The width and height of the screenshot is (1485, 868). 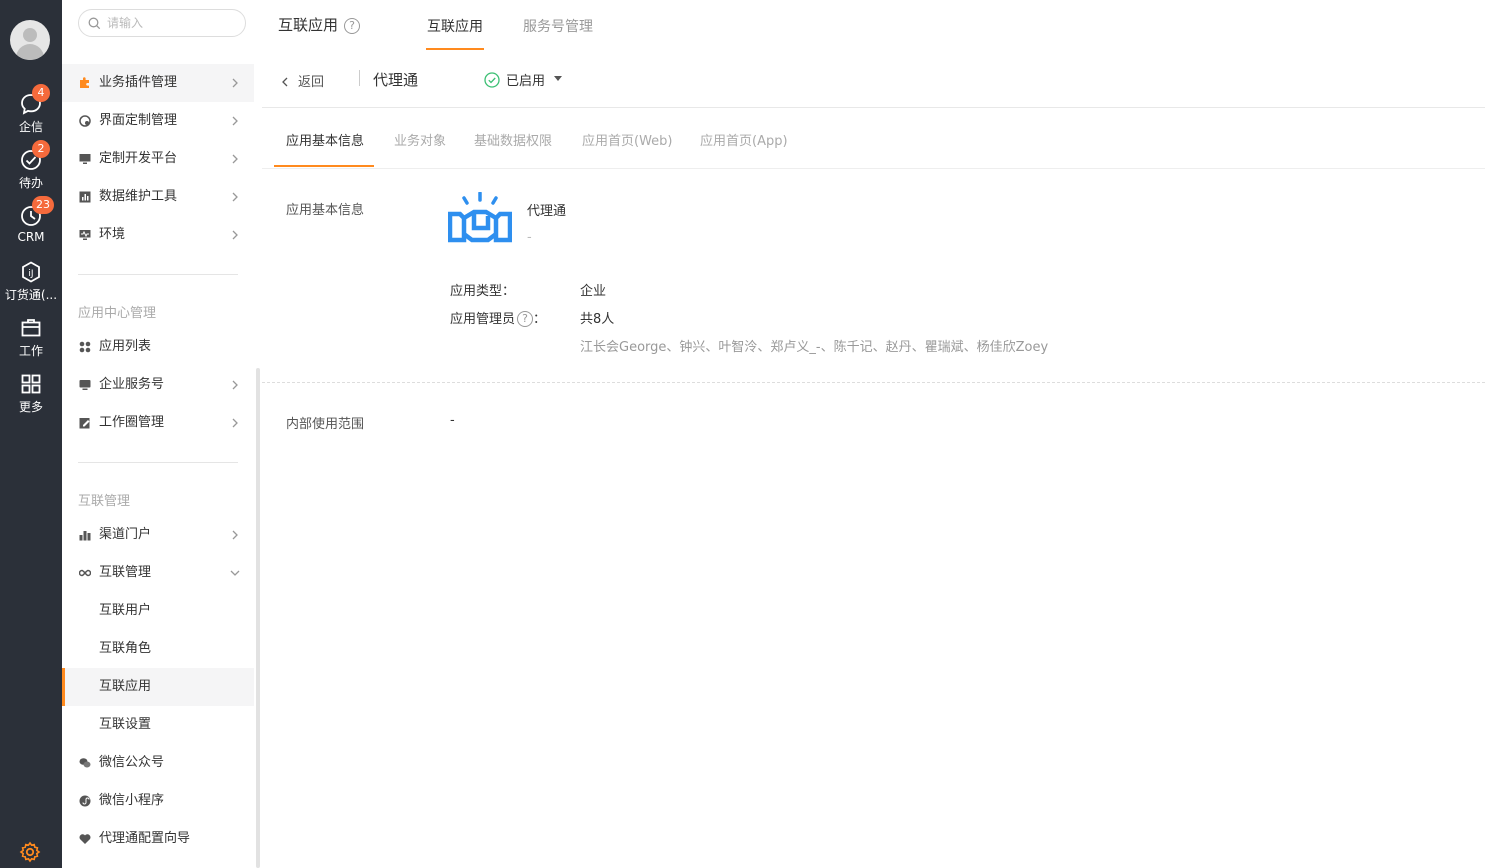 What do you see at coordinates (480, 217) in the screenshot?
I see `handshake-app-icon` at bounding box center [480, 217].